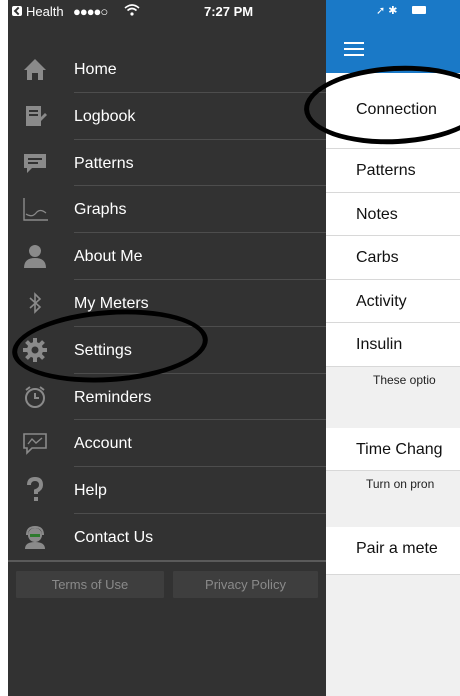 This screenshot has height=696, width=460. I want to click on terms-of-use-button: Terms of Use, so click(90, 584).